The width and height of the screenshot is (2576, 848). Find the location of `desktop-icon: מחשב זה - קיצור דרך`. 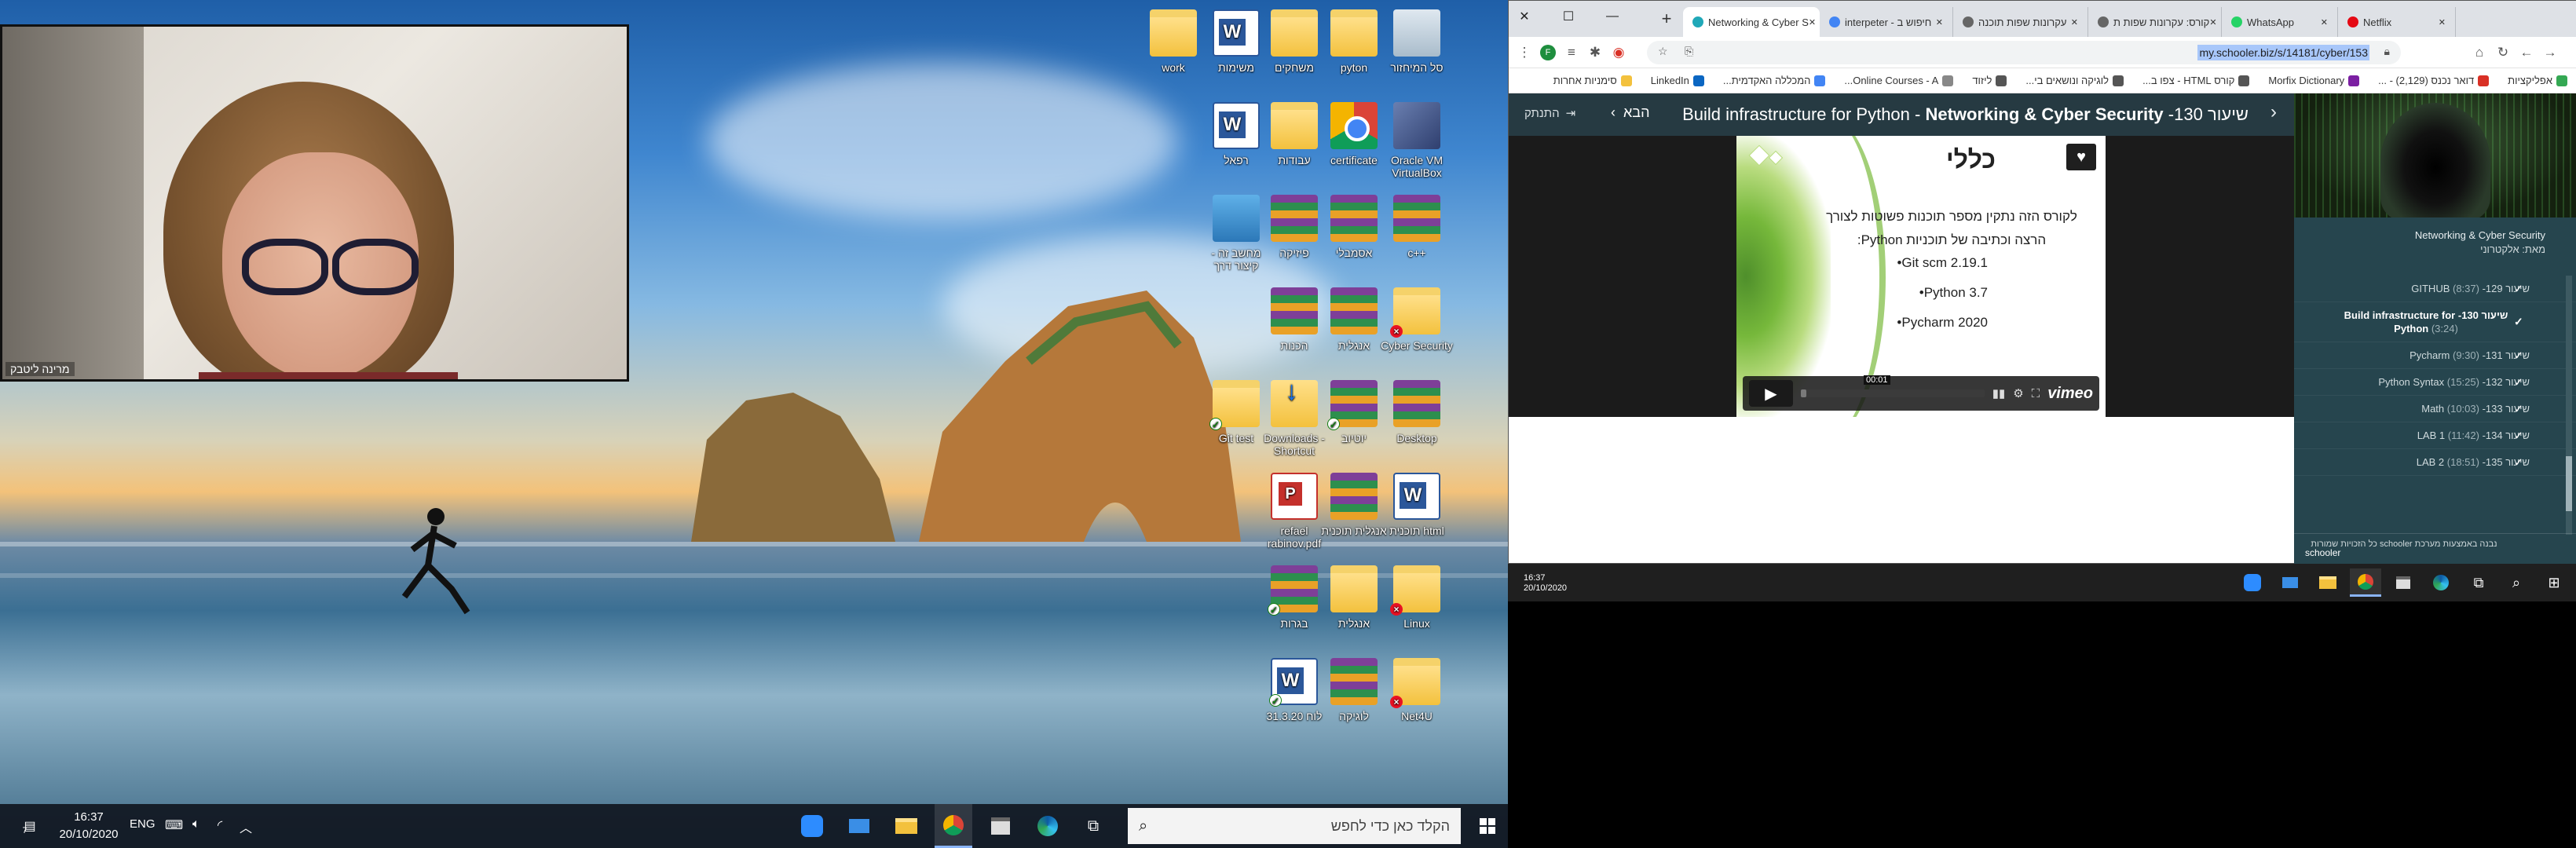

desktop-icon: מחשב זה - קיצור דרך is located at coordinates (1236, 236).